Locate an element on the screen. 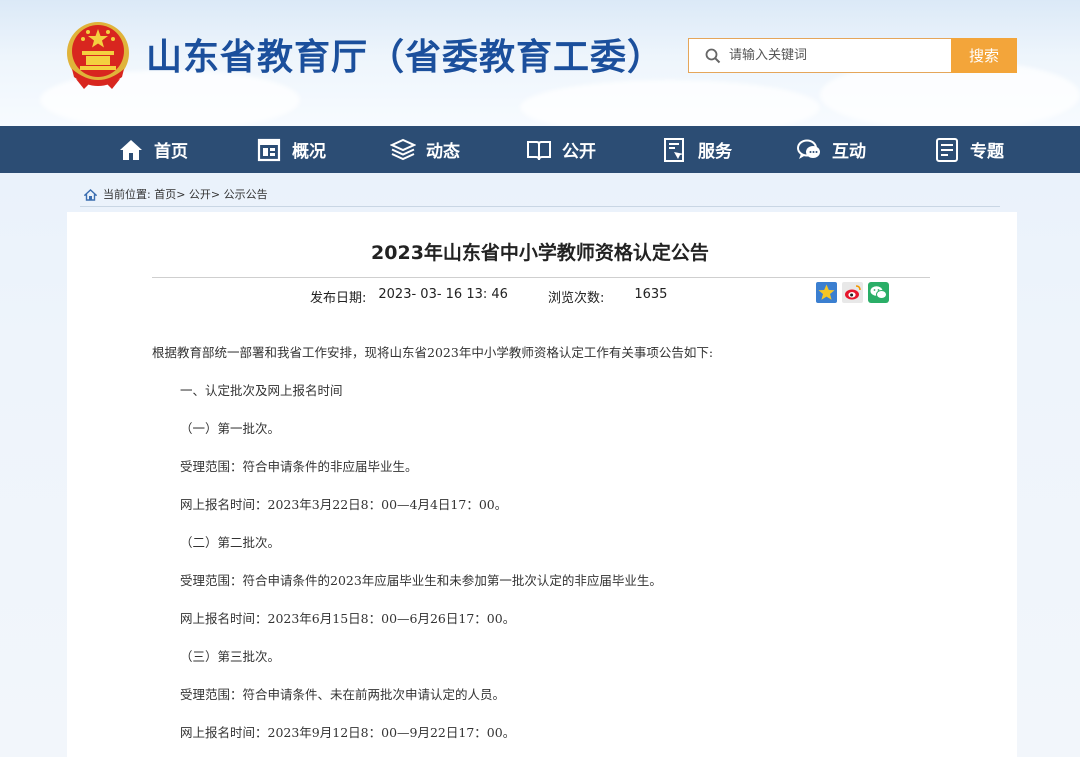 This screenshot has height=757, width=1080. nav-item-overview: 概况 is located at coordinates (291, 149).